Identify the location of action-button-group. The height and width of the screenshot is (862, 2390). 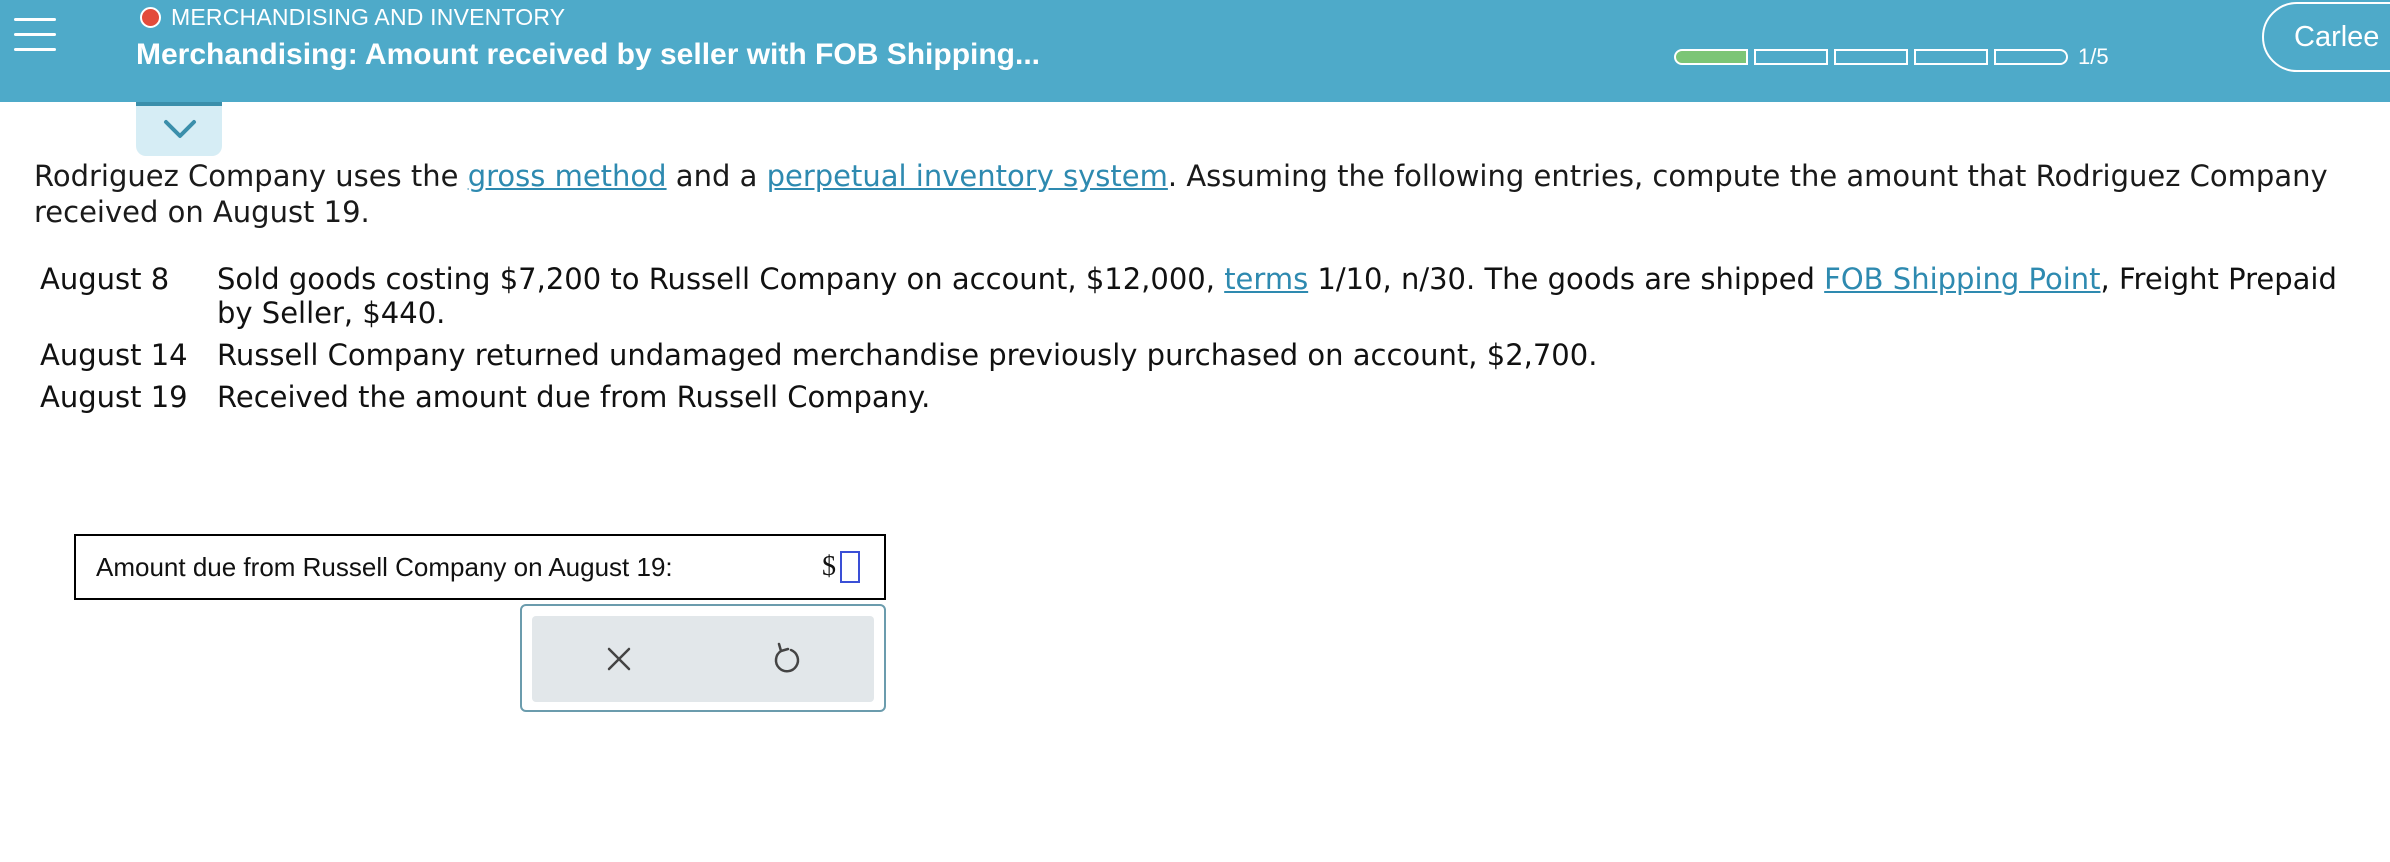
(703, 659).